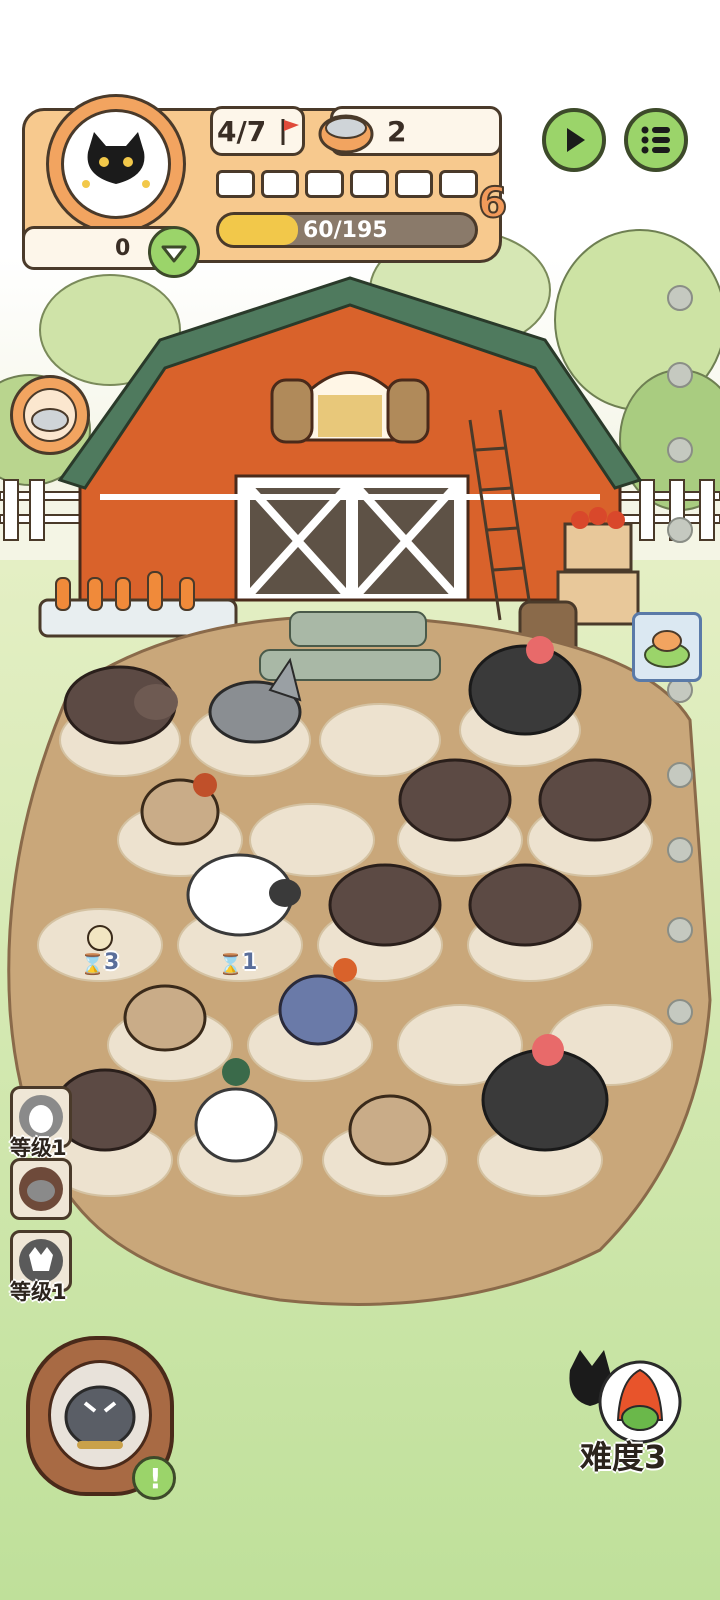 The image size is (720, 1600). I want to click on menu-list-icon, so click(655, 140).